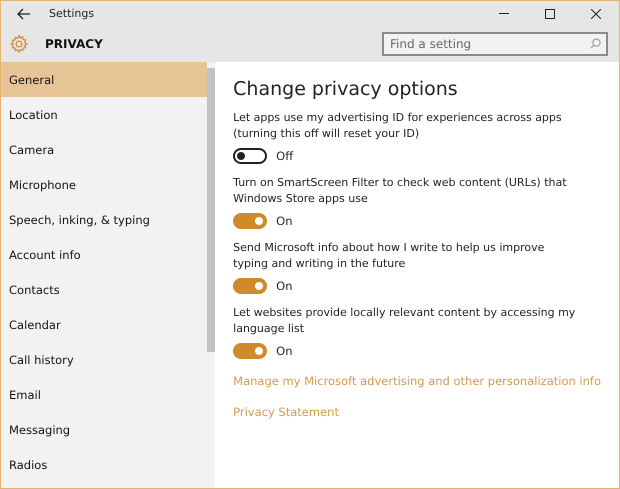  What do you see at coordinates (24, 14) in the screenshot?
I see `back-arrow-icon` at bounding box center [24, 14].